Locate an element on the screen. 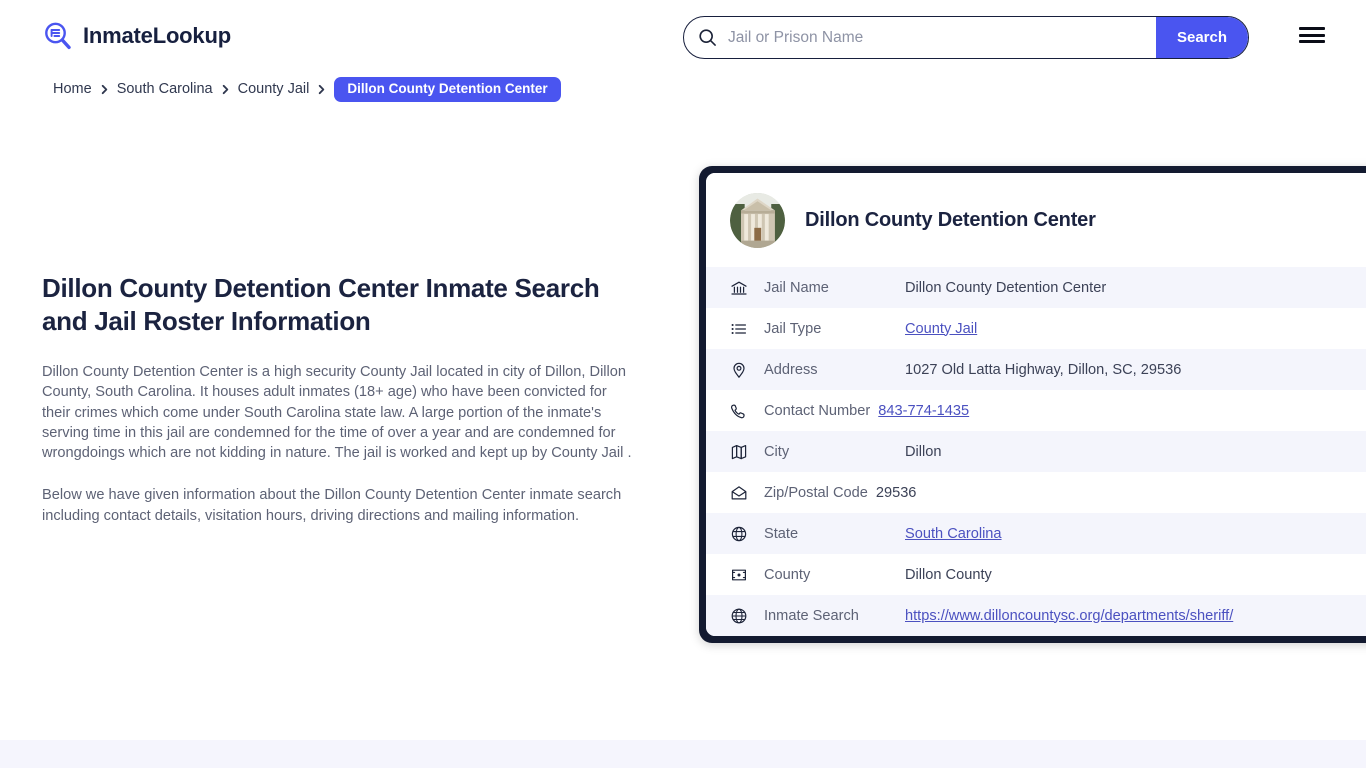  info-row: Zip/Postal Code 29536 is located at coordinates (1036, 492).